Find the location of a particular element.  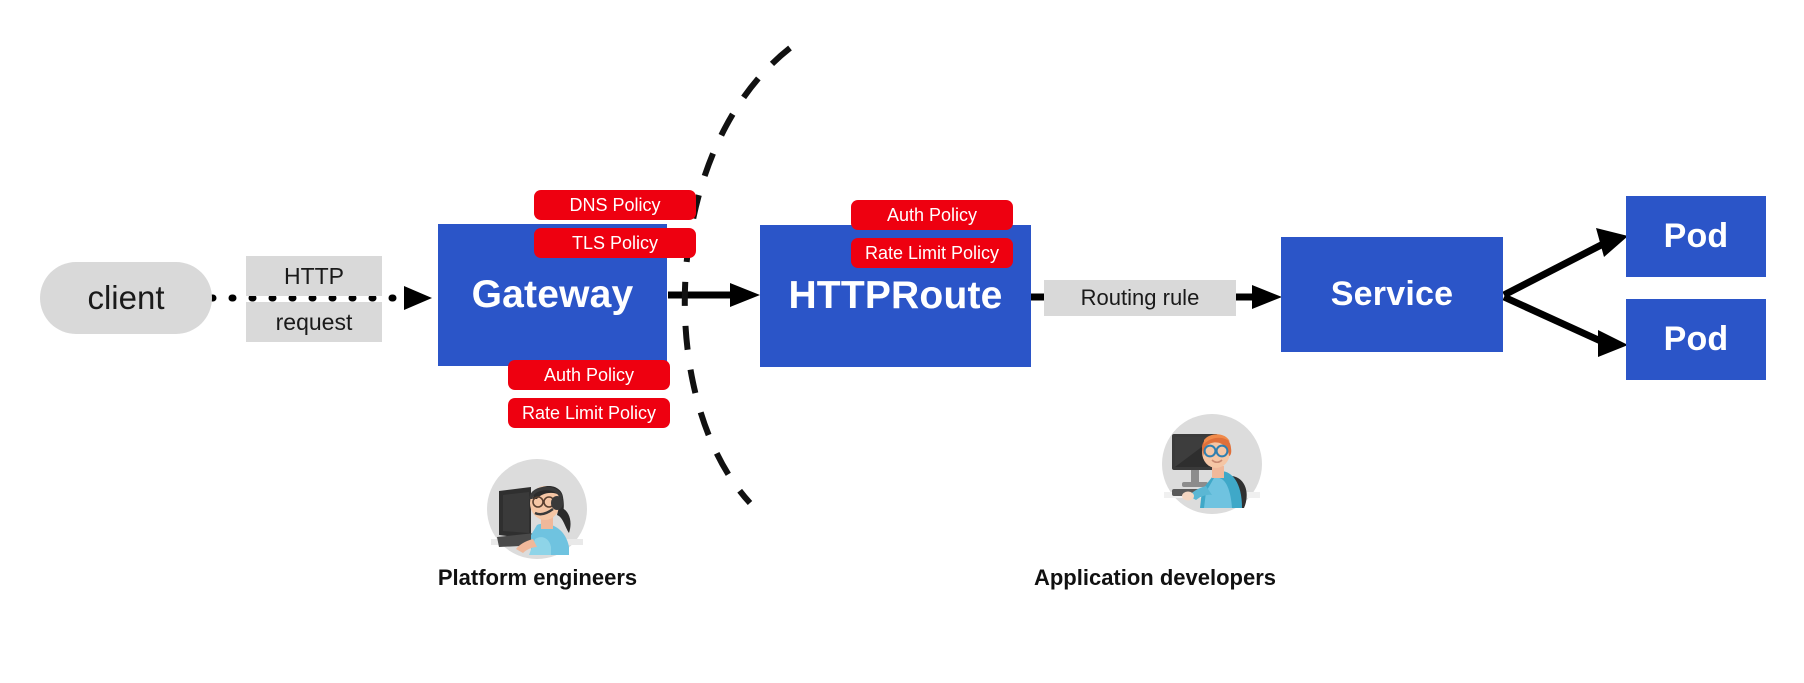

node-gateway-label: Gateway is located at coordinates (552, 294).